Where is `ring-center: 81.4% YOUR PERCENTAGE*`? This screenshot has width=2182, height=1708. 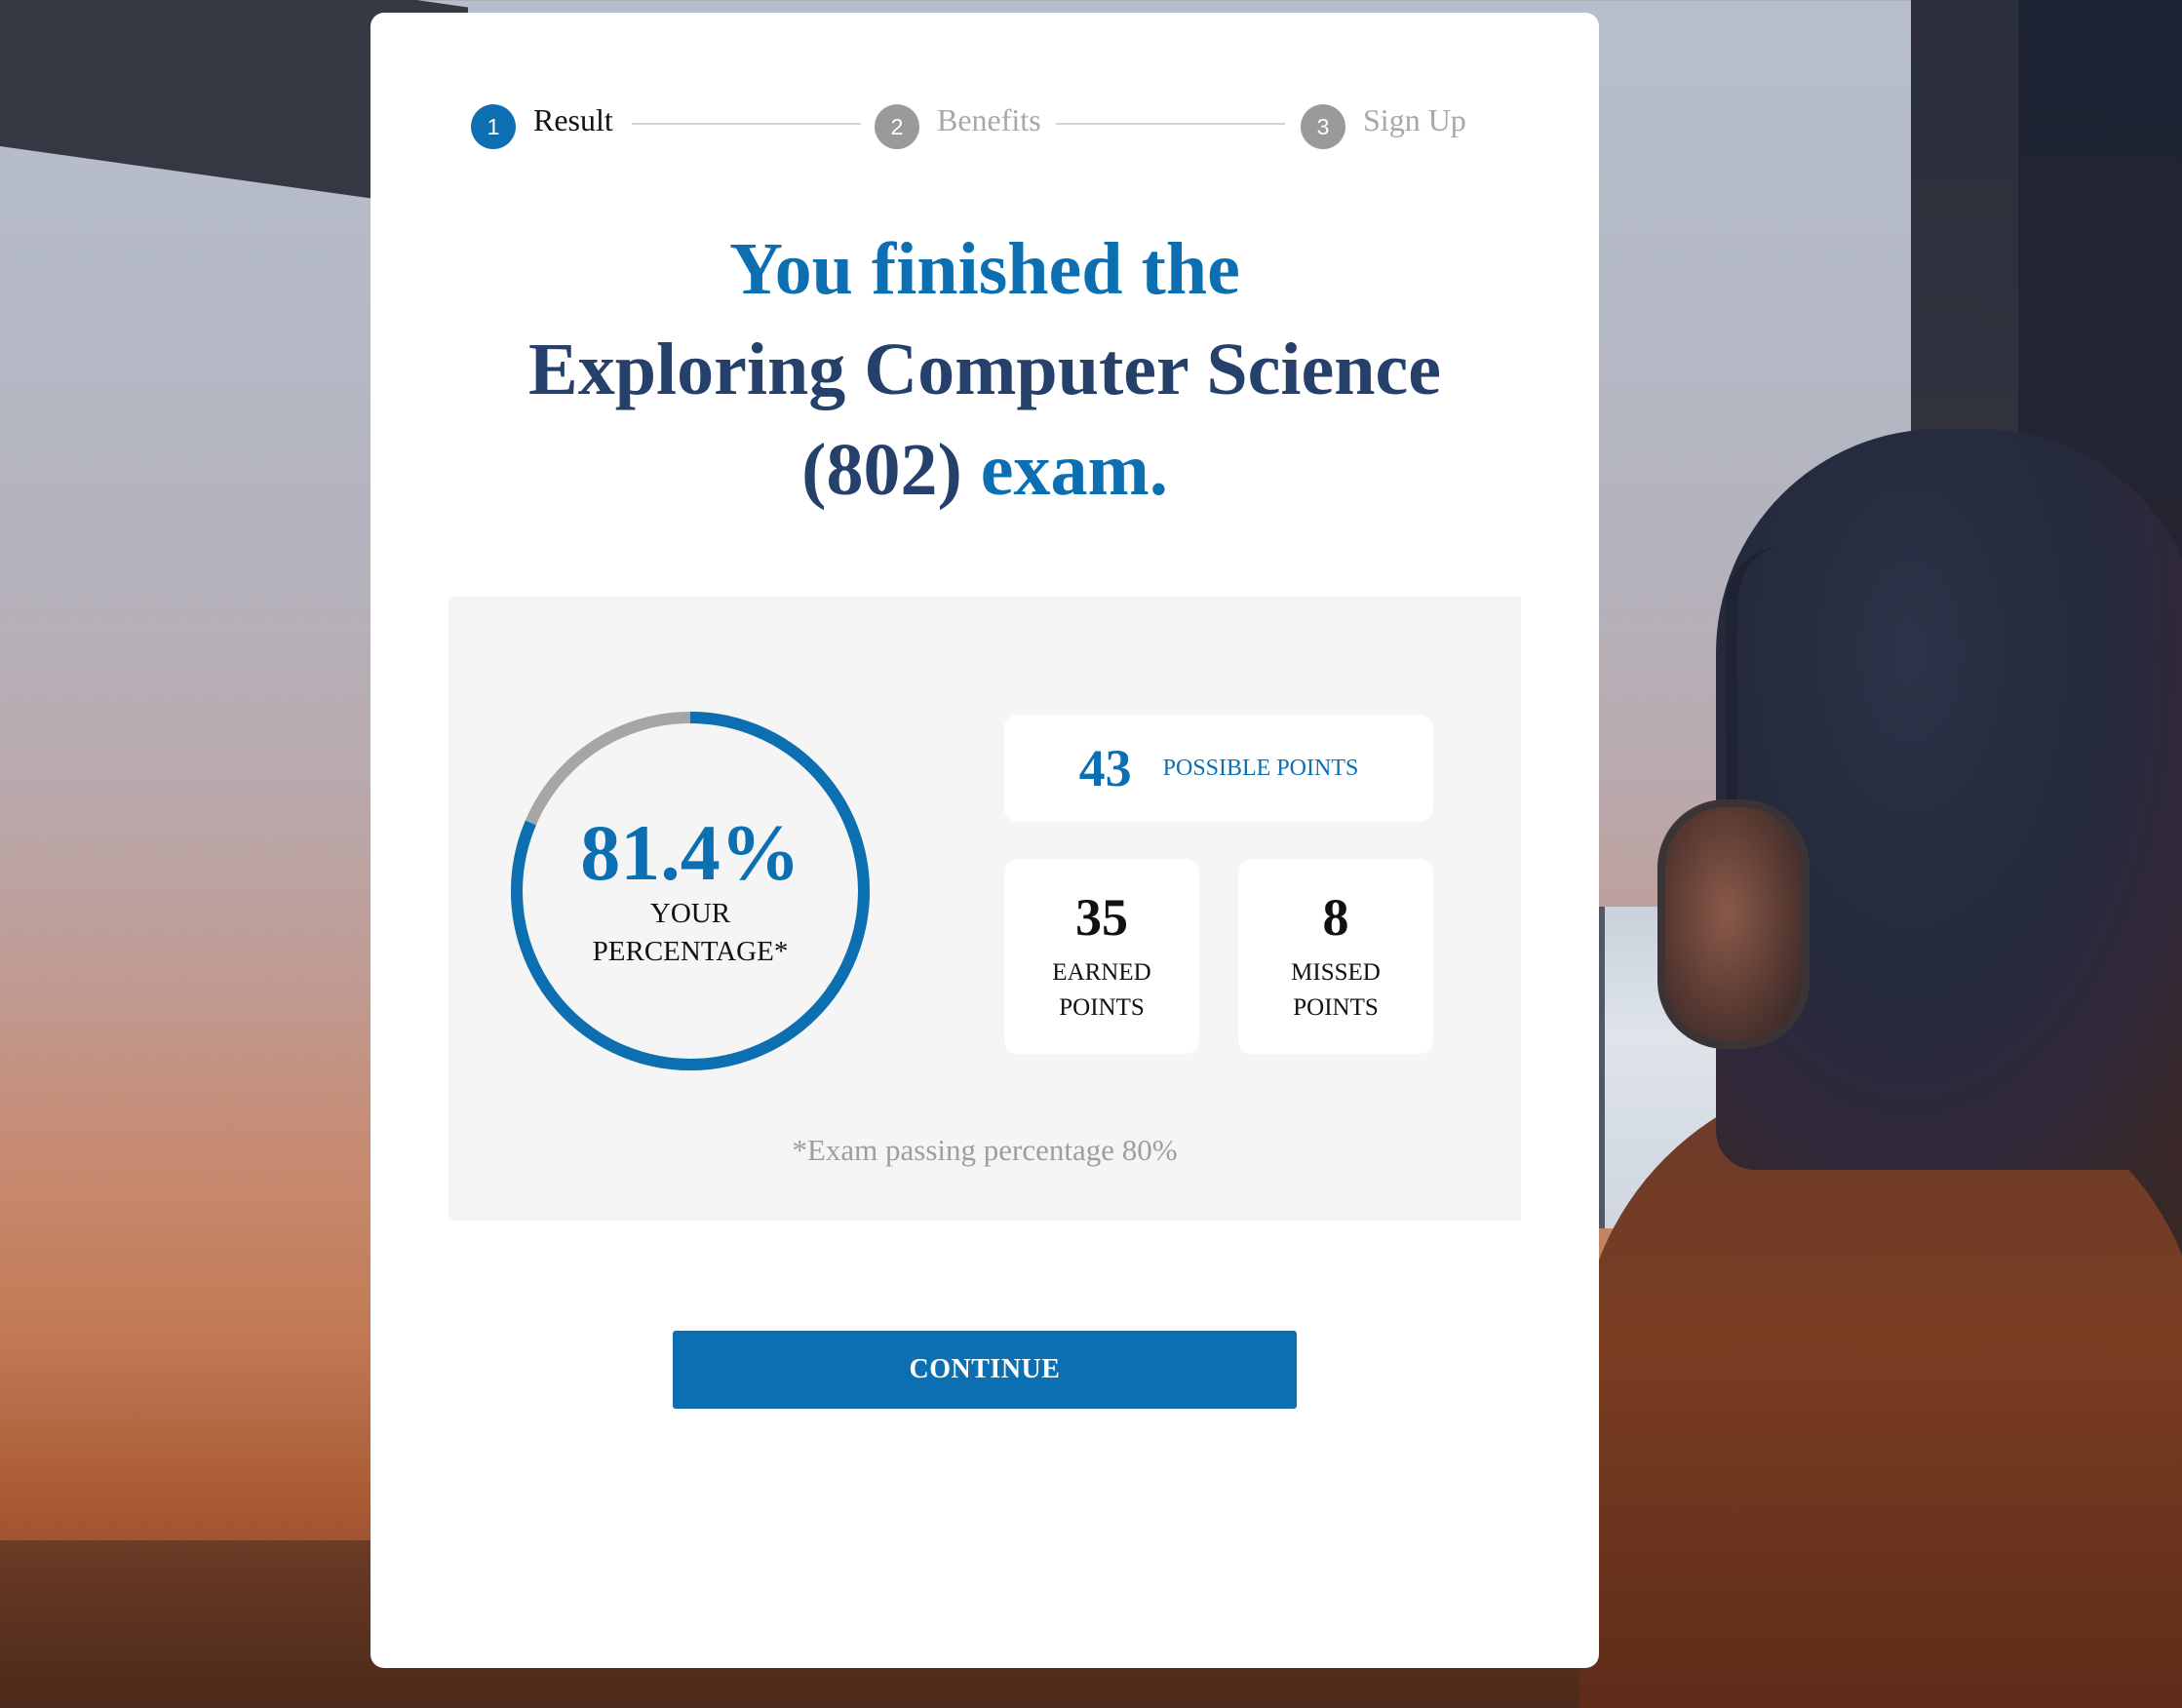 ring-center: 81.4% YOUR PERCENTAGE* is located at coordinates (690, 891).